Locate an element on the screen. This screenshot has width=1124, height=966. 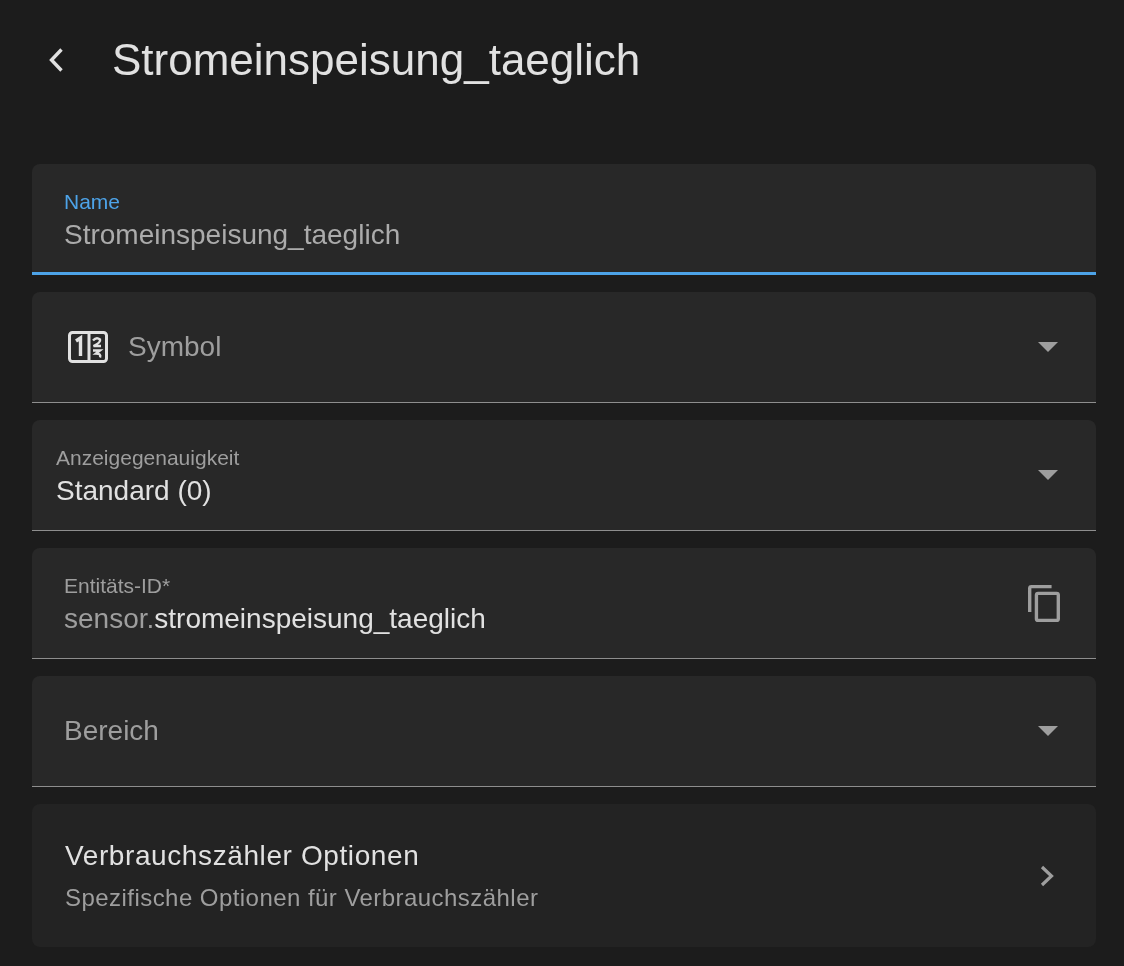
field-label: Symbol is located at coordinates (175, 347).